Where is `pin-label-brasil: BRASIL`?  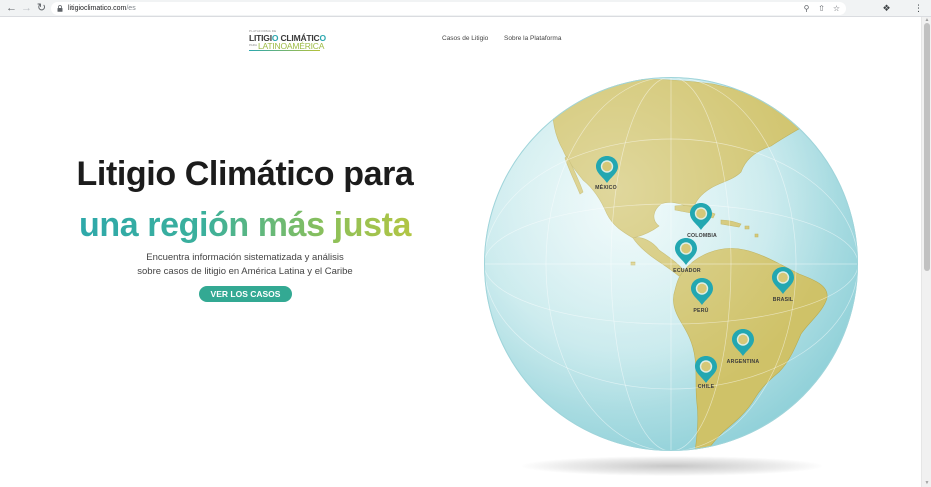
pin-label-brasil: BRASIL is located at coordinates (783, 300).